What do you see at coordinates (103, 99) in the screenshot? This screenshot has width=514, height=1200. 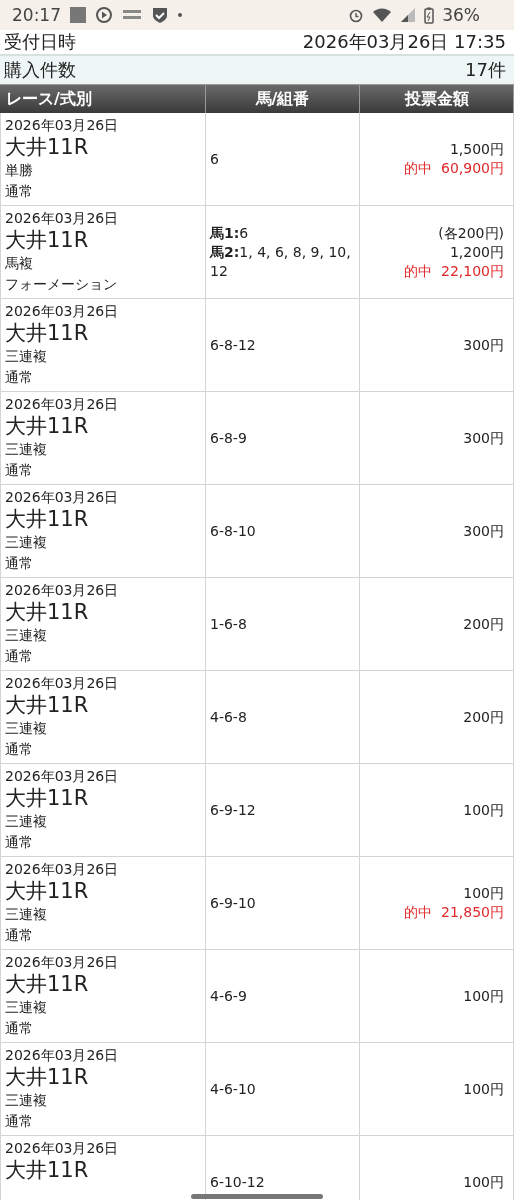 I see `column-header: レース/式別` at bounding box center [103, 99].